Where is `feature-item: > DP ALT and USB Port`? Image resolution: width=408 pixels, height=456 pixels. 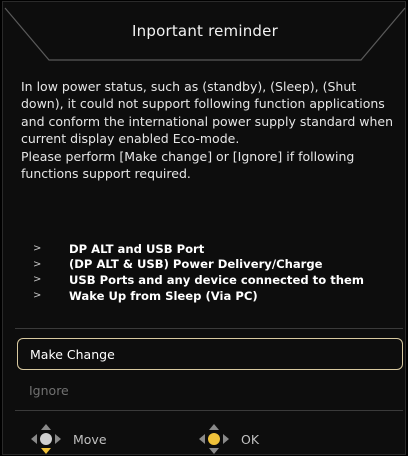
feature-item: > DP ALT and USB Port is located at coordinates (215, 249).